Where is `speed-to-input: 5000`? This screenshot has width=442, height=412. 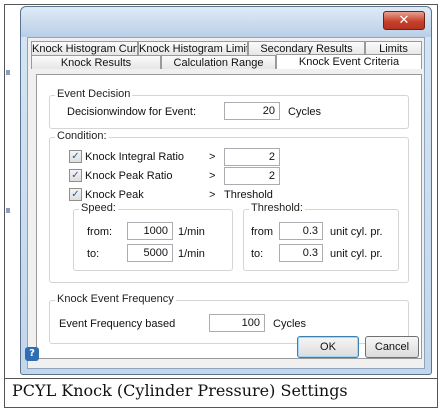 speed-to-input: 5000 is located at coordinates (150, 253).